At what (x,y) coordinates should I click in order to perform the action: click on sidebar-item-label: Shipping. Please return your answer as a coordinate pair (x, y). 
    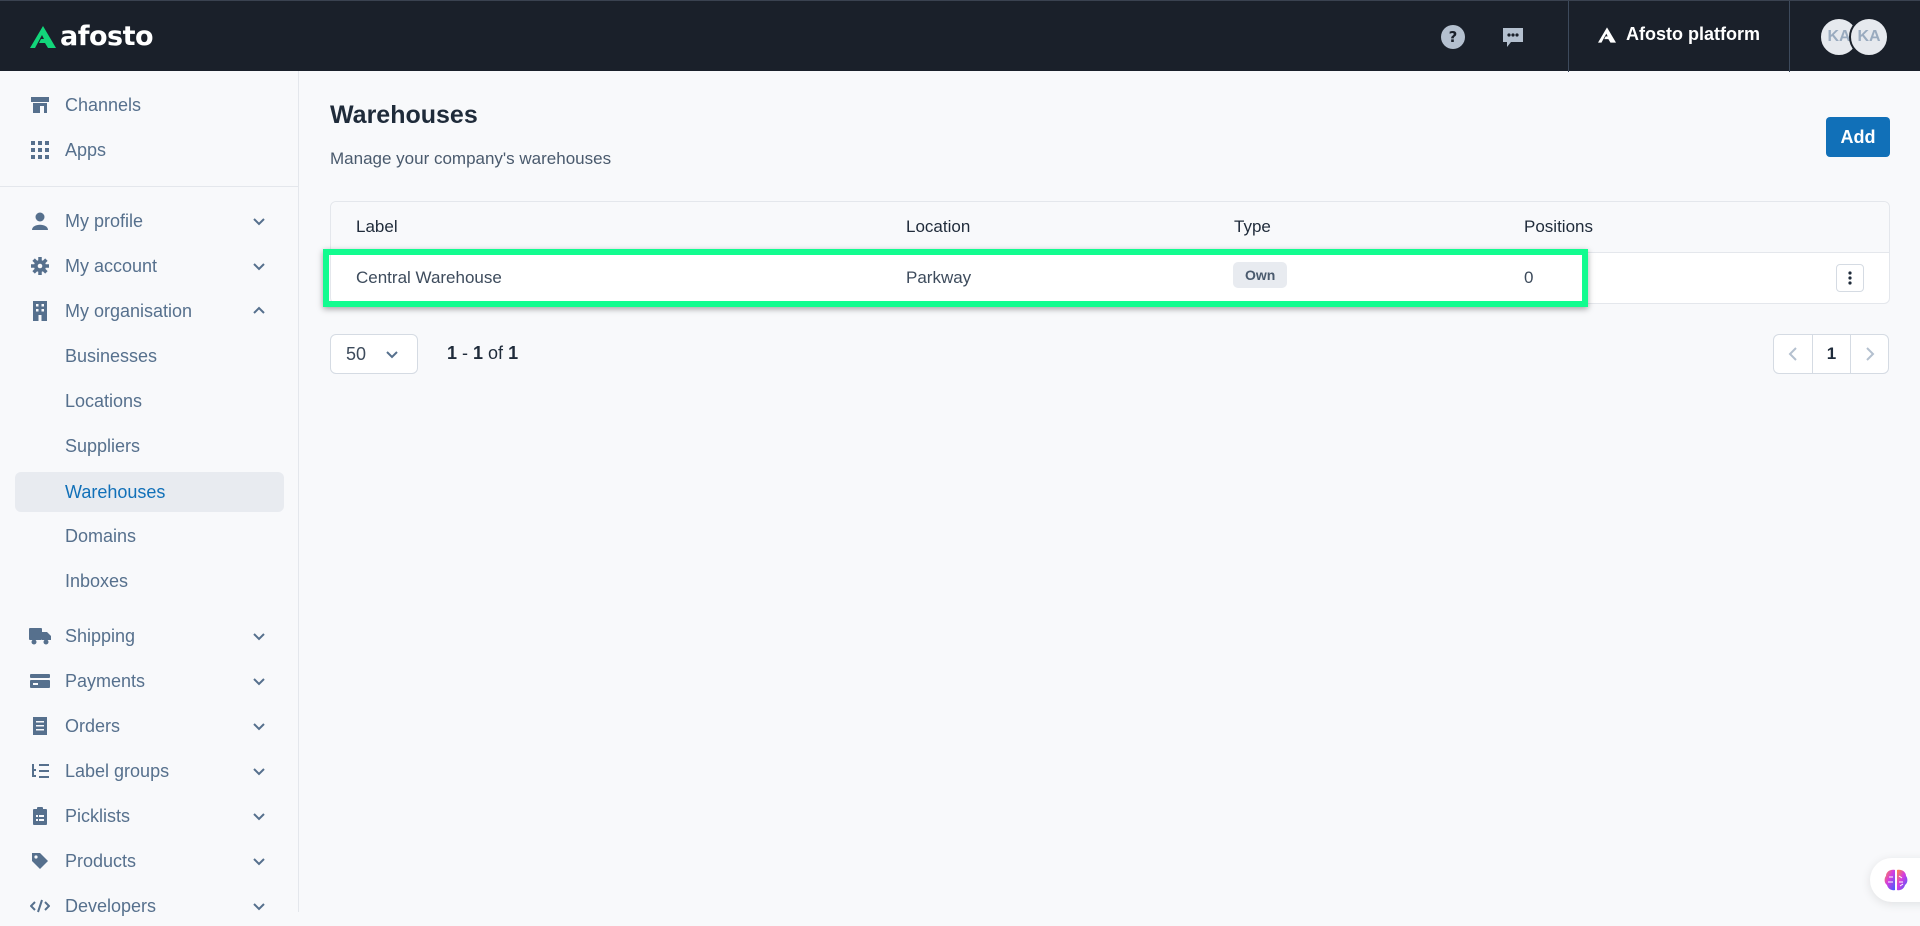
    Looking at the image, I should click on (100, 635).